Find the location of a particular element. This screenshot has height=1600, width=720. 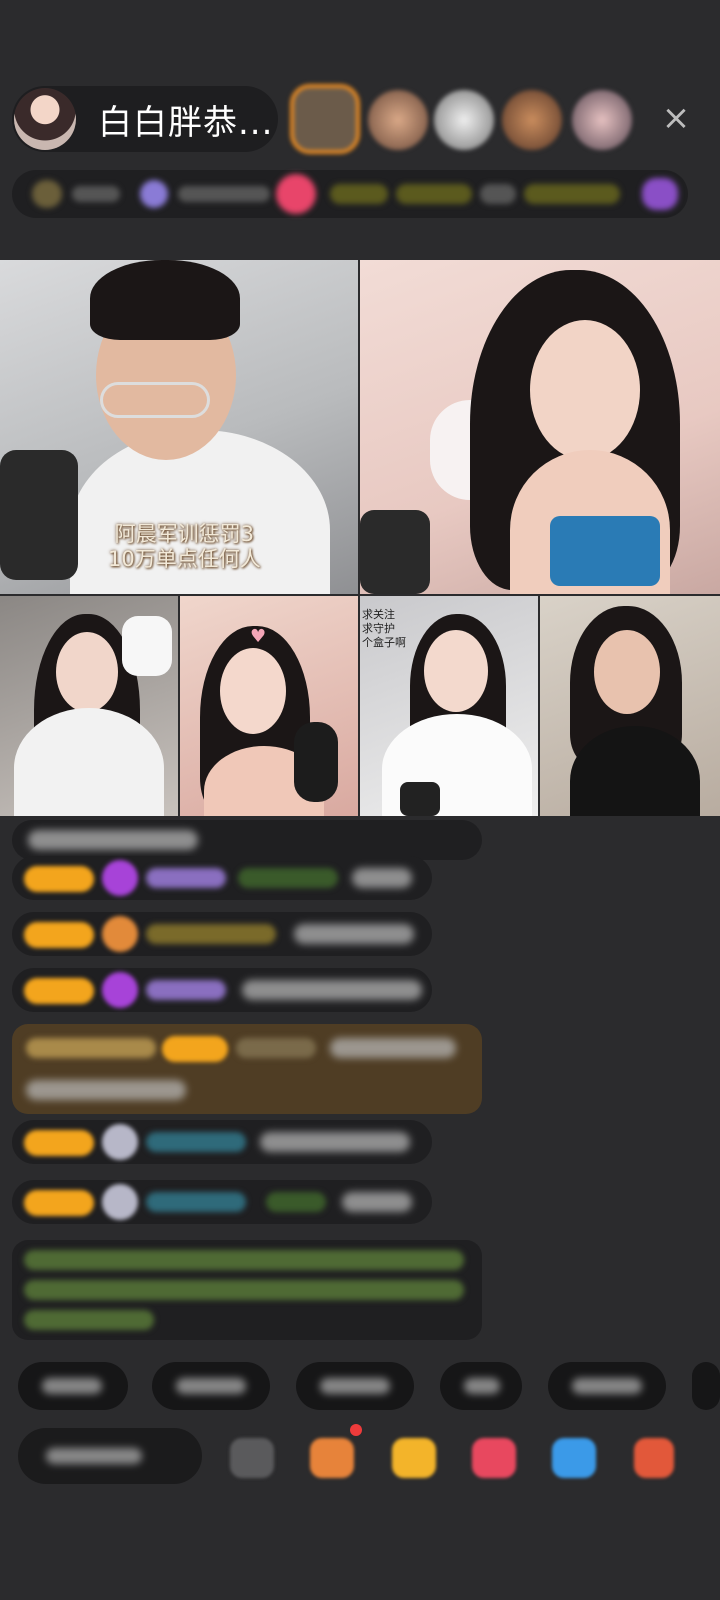

top-viewer-avatar is located at coordinates (325, 119).